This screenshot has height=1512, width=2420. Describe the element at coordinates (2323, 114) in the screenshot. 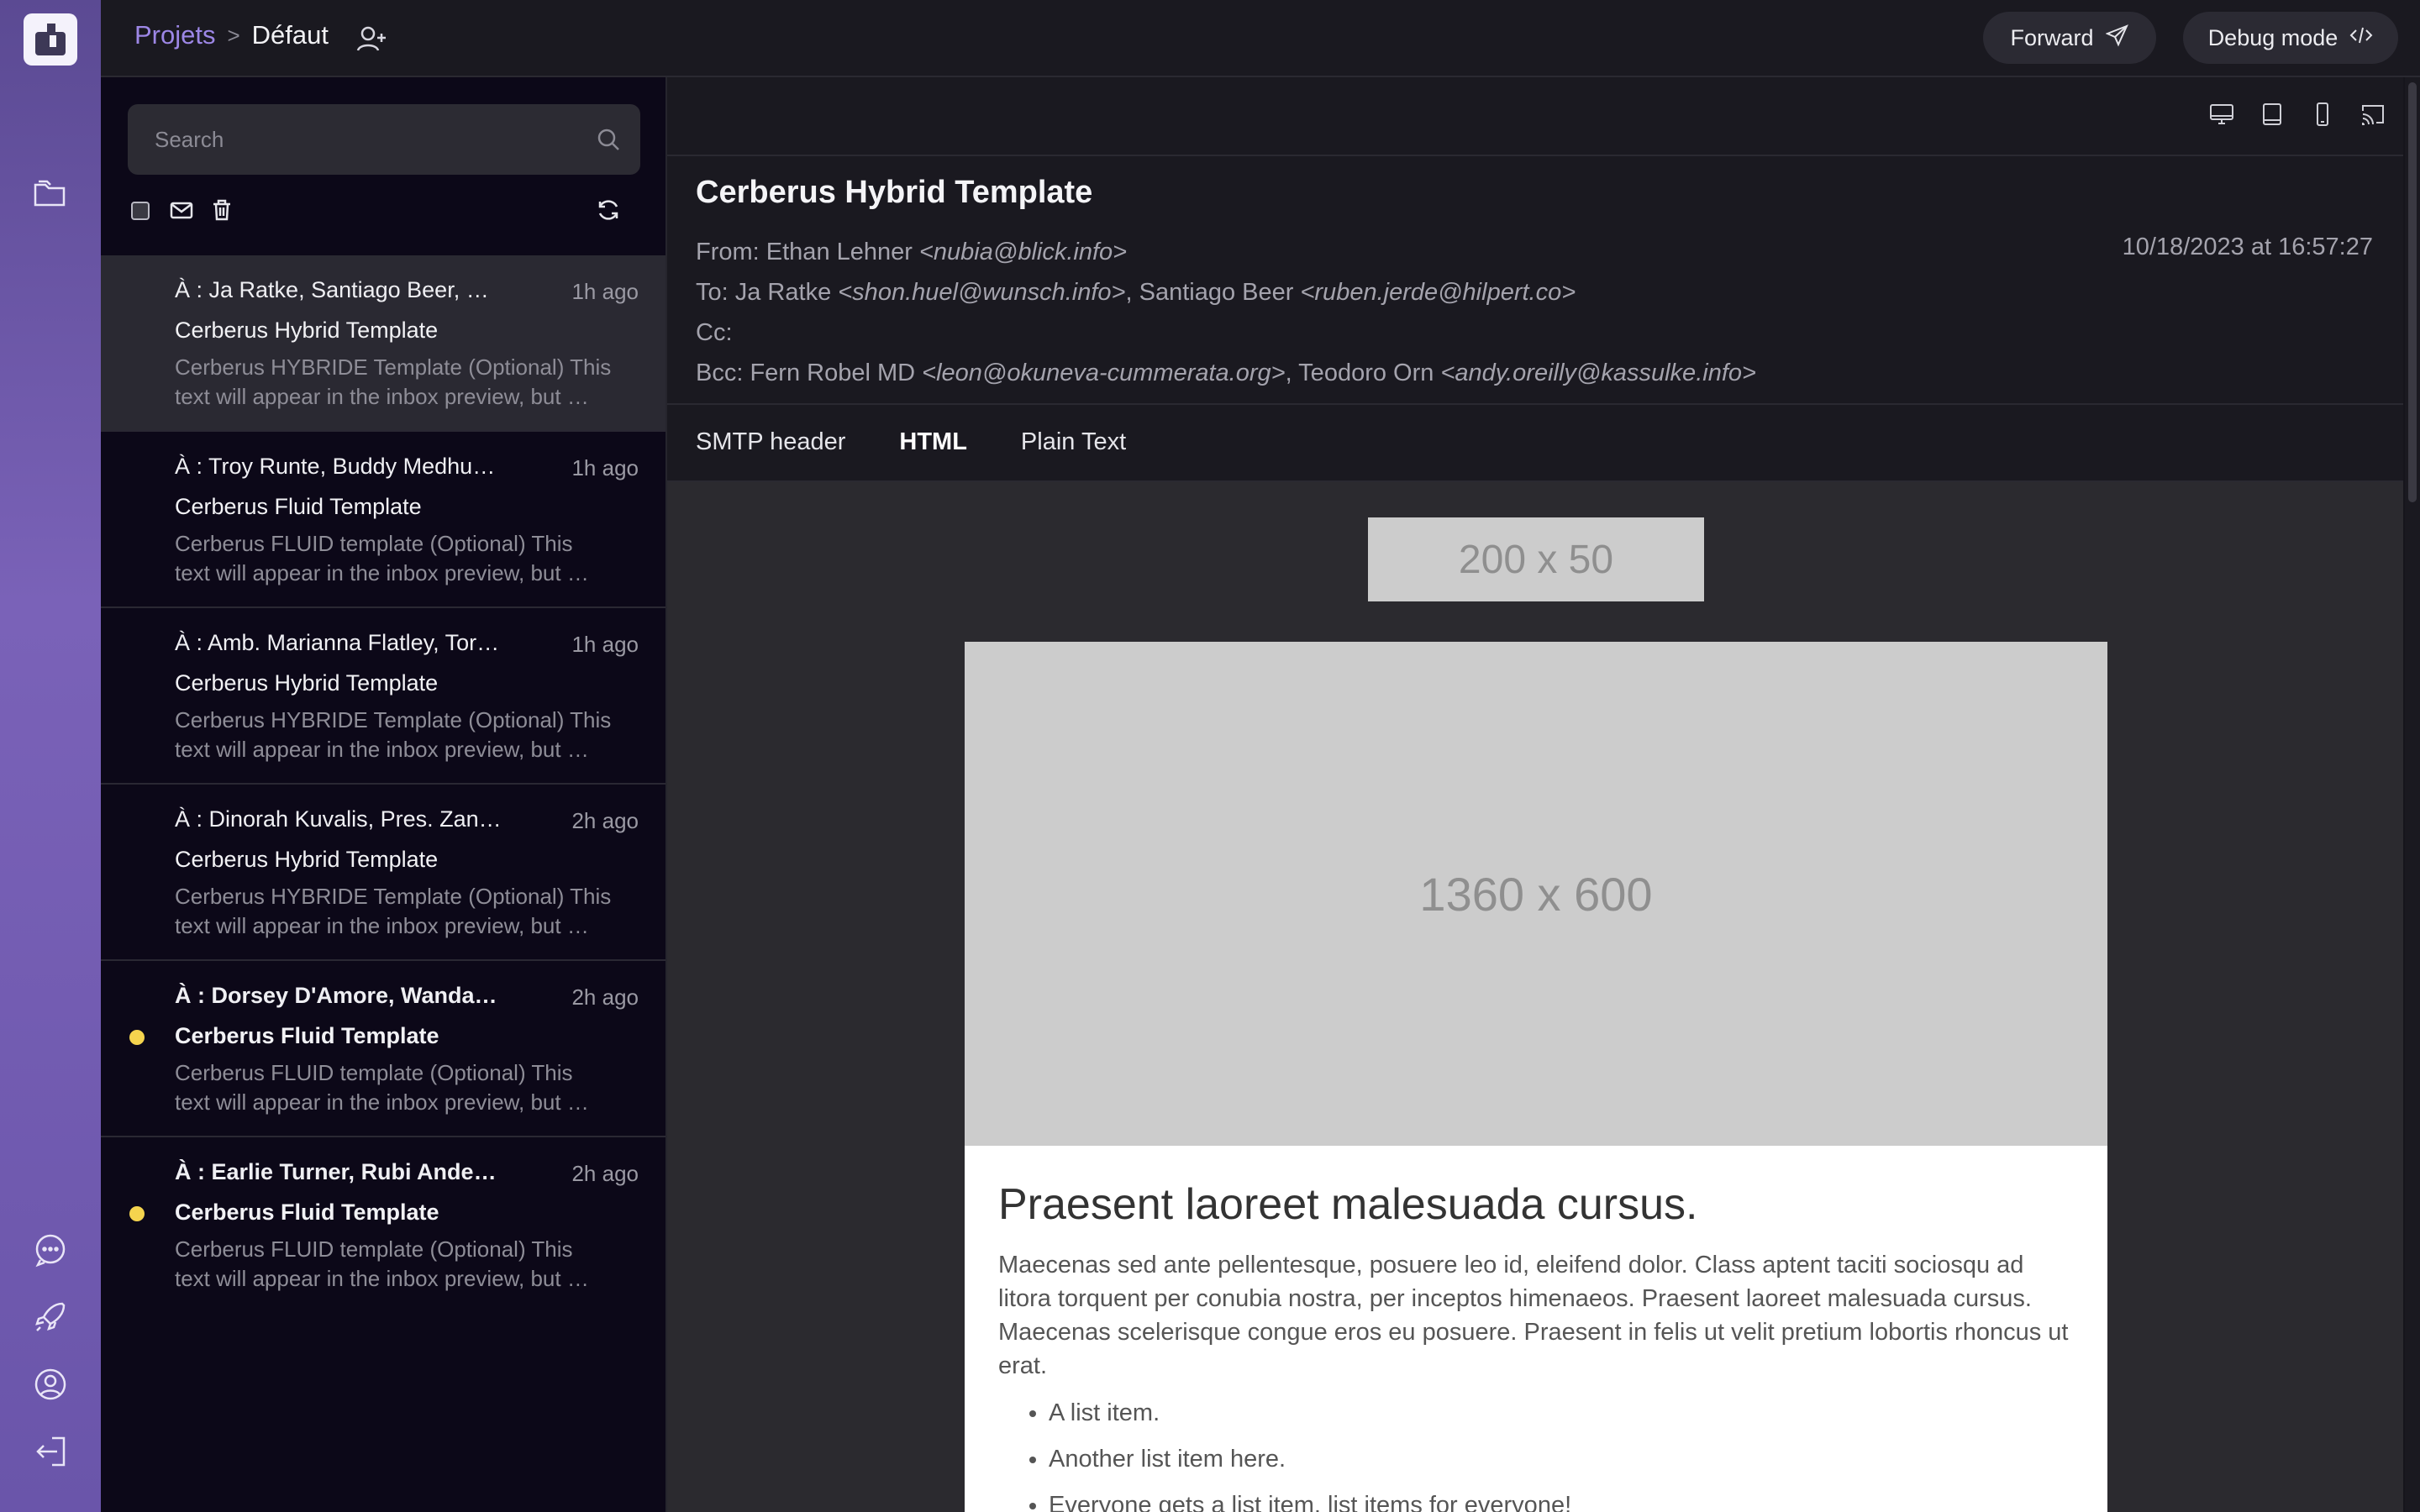

I see `phone-icon` at that location.